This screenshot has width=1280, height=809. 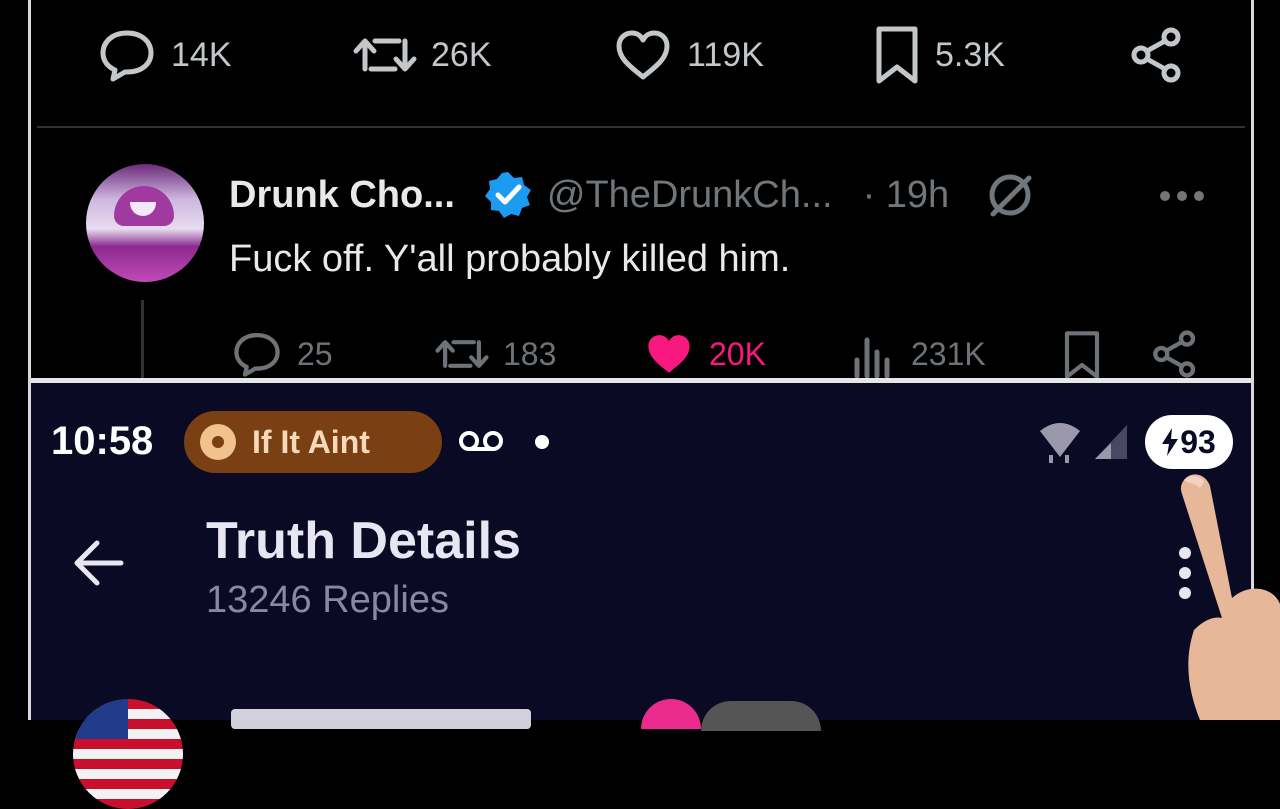 What do you see at coordinates (495, 354) in the screenshot?
I see `reply-repost-button: 183` at bounding box center [495, 354].